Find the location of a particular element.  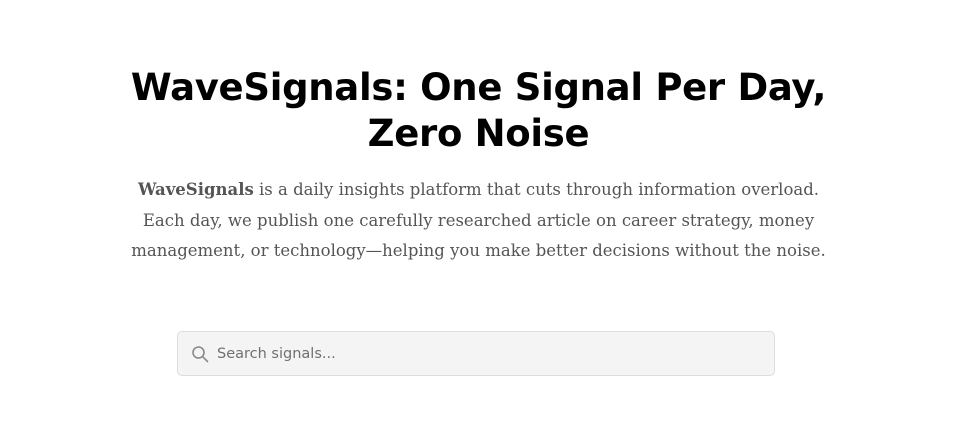

search-bar is located at coordinates (476, 353).